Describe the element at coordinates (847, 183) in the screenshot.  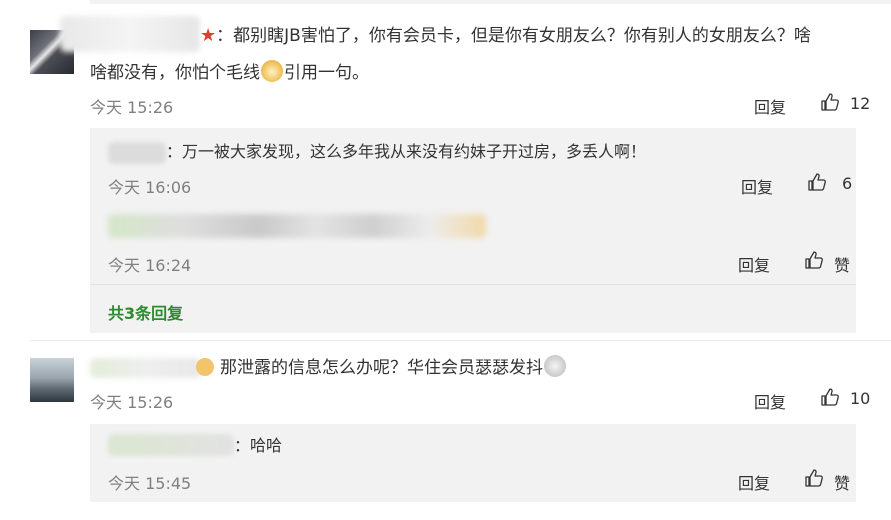
I see `like-count: 6` at that location.